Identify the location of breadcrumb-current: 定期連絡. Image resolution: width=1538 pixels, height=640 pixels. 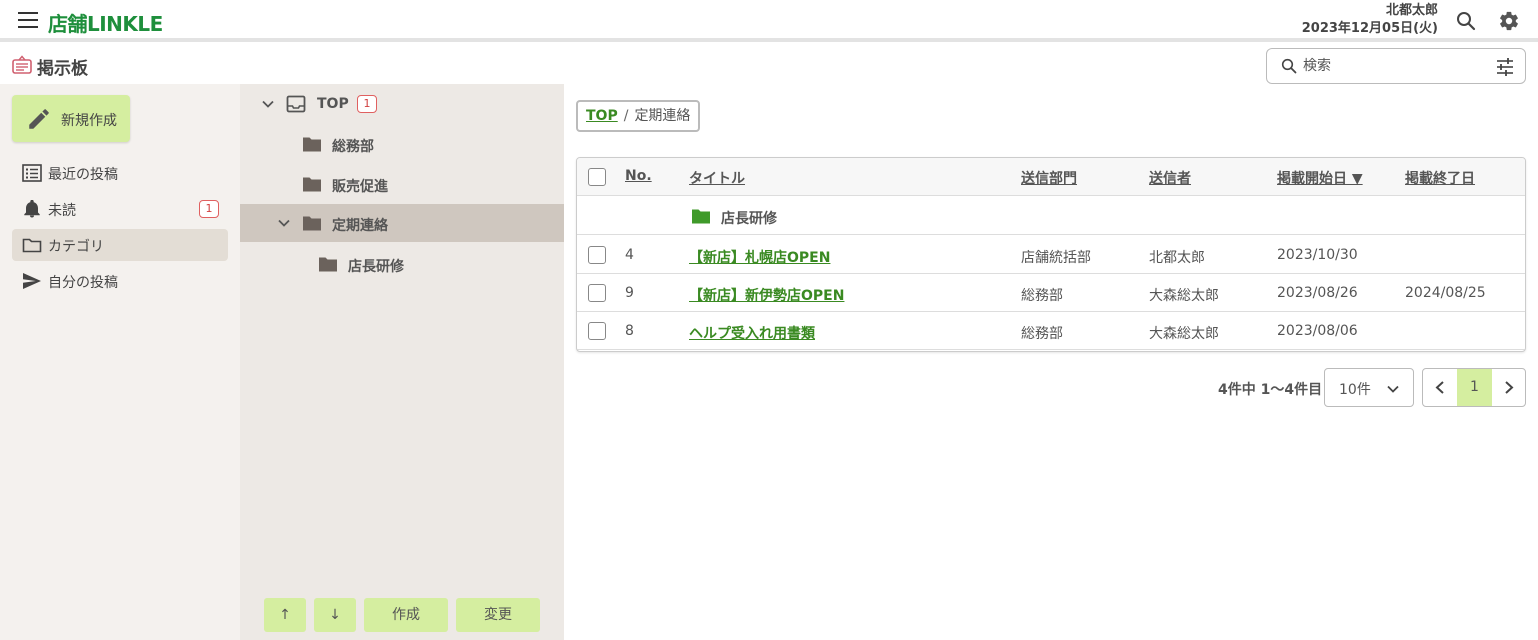
(662, 116).